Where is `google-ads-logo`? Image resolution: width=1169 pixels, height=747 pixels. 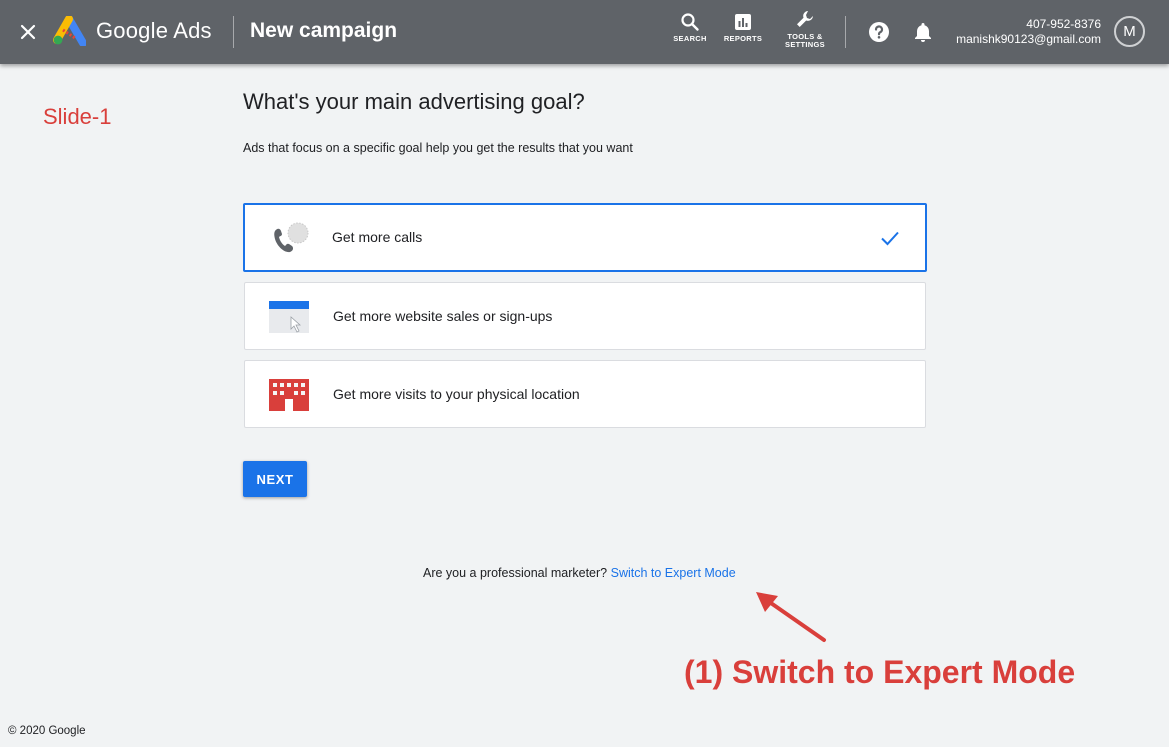
google-ads-logo is located at coordinates (69, 31).